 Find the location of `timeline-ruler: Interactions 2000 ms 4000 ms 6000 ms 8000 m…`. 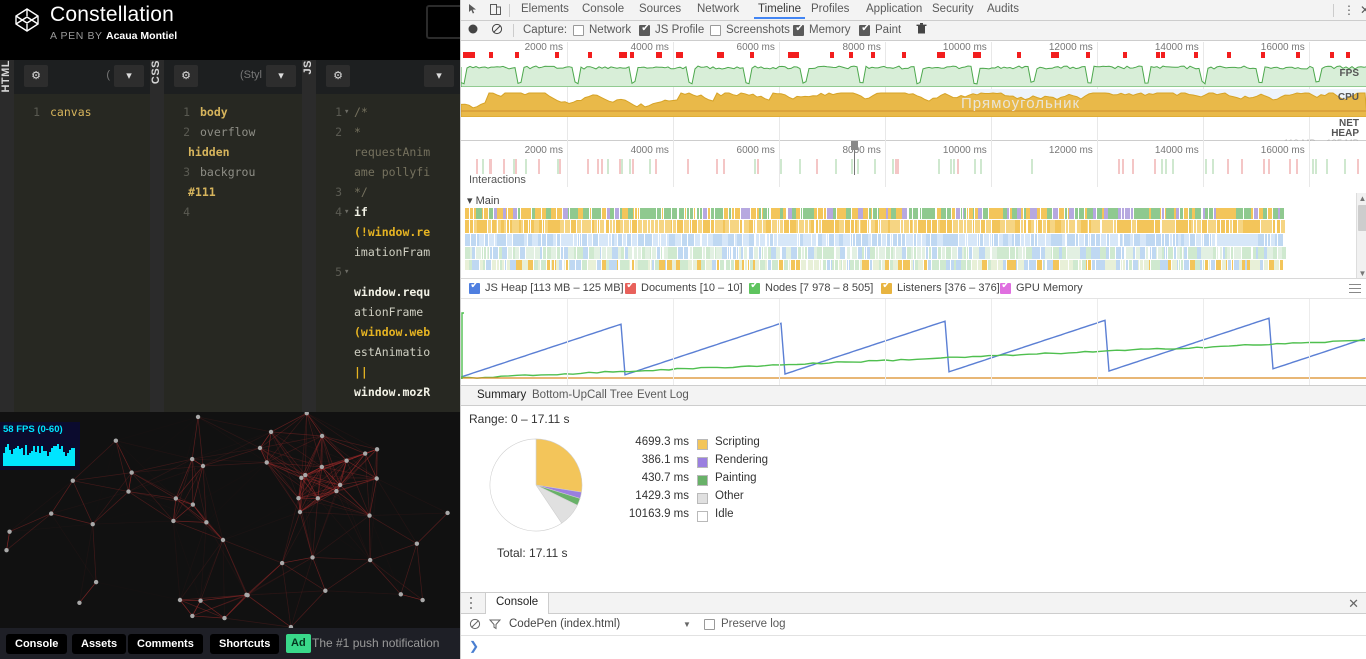

timeline-ruler: Interactions 2000 ms 4000 ms 6000 ms 8000 m… is located at coordinates (913, 167).